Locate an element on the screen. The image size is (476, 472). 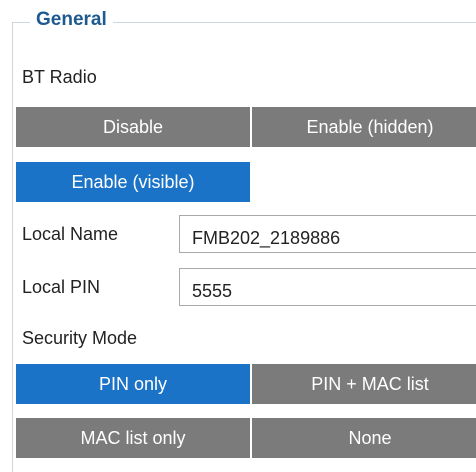
local-pin-row: Local PIN is located at coordinates (245, 287).